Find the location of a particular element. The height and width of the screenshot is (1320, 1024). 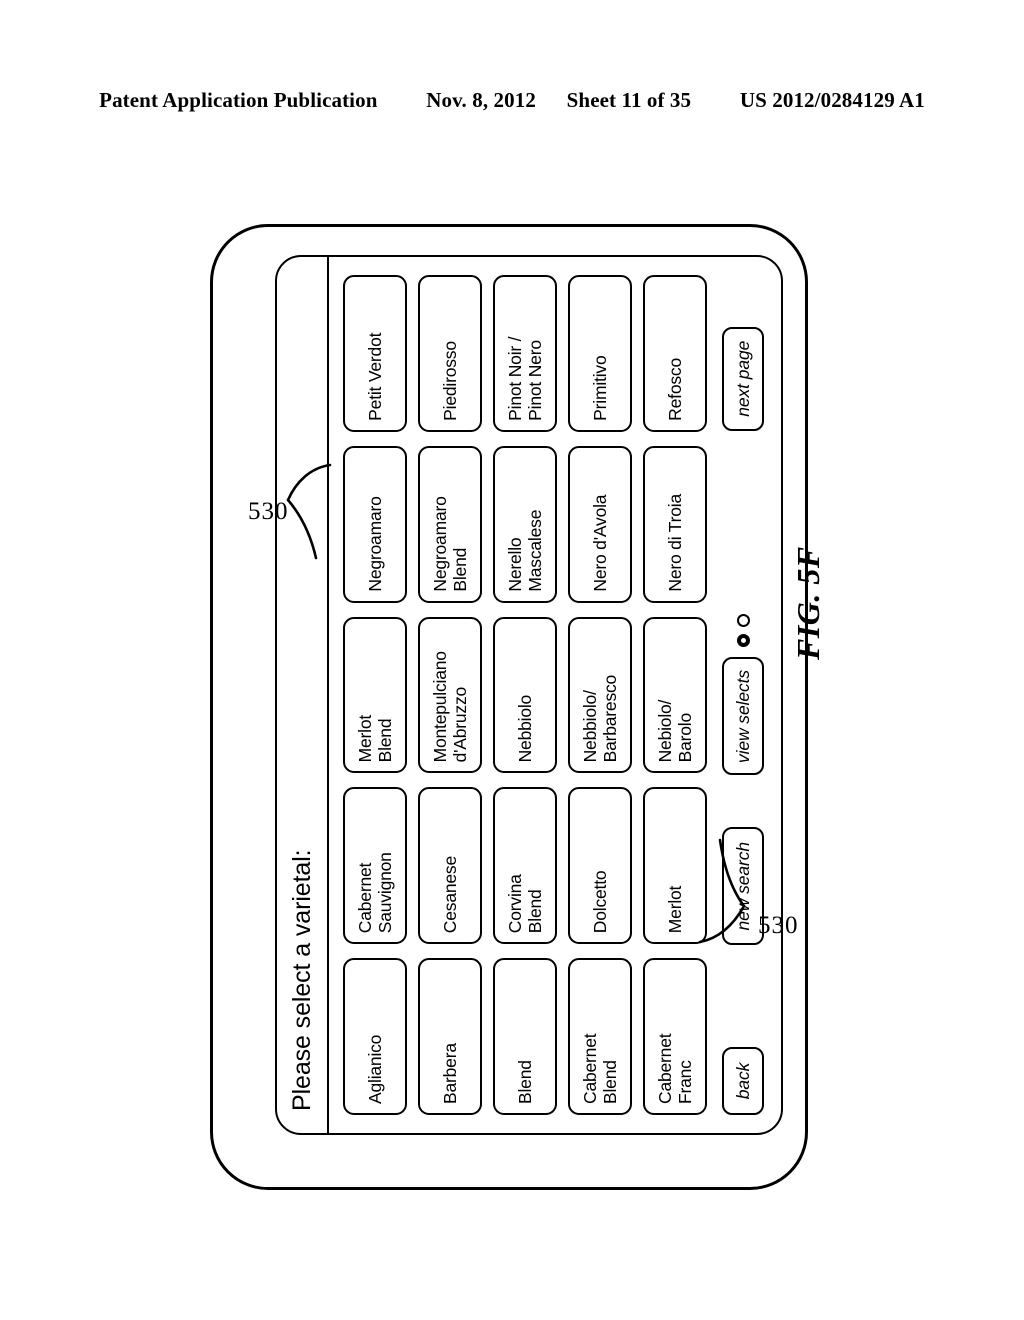

varietal-label: Primitivo is located at coordinates (600, 388).